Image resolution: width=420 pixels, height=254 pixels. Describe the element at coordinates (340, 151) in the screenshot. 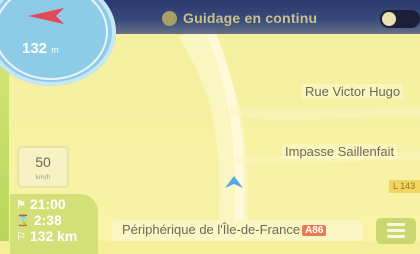

I see `street-label-impasse-saillenfait: Impasse Saillenfait` at that location.